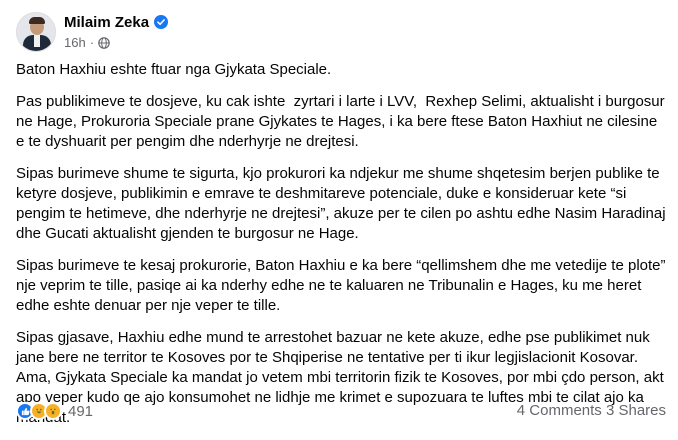 The width and height of the screenshot is (678, 440). I want to click on author-avatar, so click(36, 32).